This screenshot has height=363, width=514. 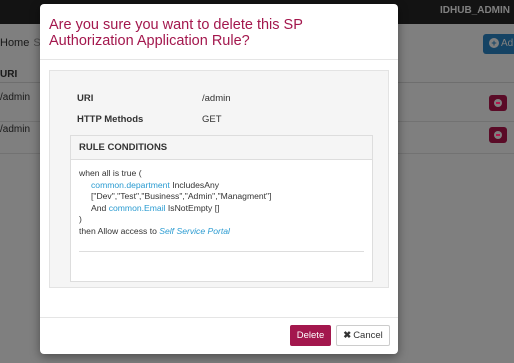 What do you see at coordinates (347, 335) in the screenshot?
I see `close-icon: ✖` at bounding box center [347, 335].